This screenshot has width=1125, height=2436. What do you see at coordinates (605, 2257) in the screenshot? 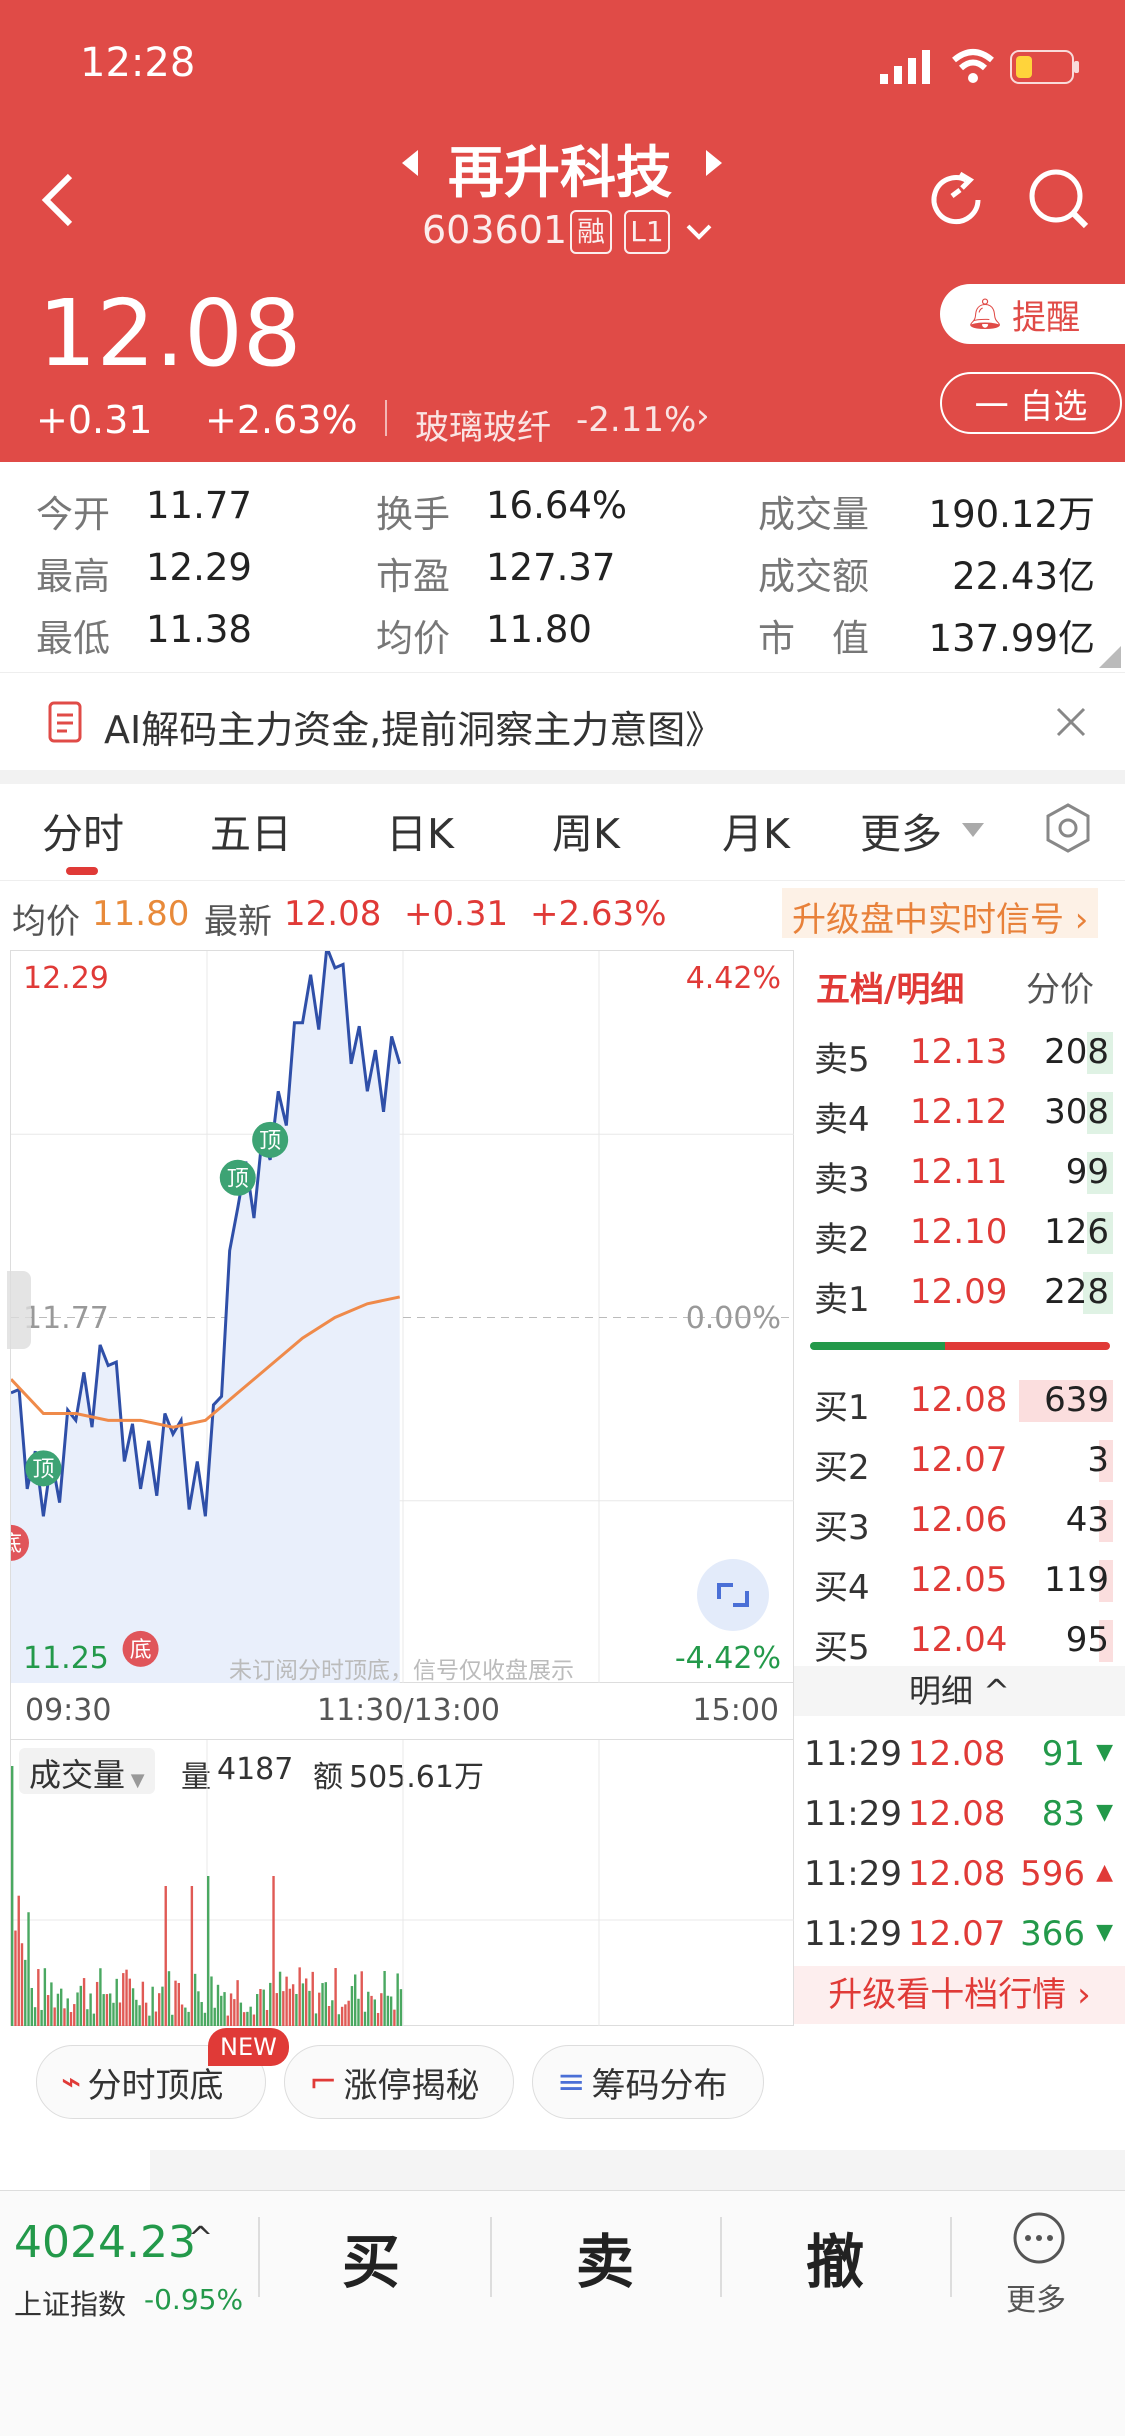
I see `sell-button: 卖` at bounding box center [605, 2257].